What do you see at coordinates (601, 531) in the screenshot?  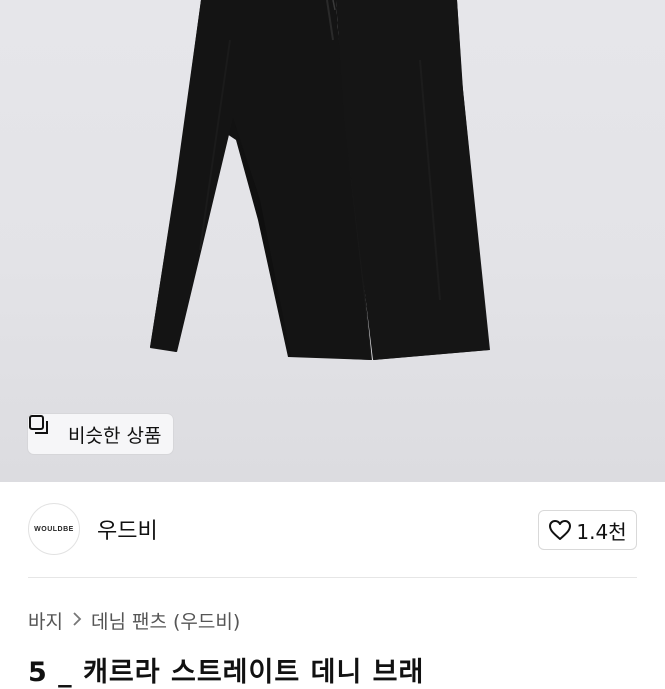 I see `like-count: 1.4천` at bounding box center [601, 531].